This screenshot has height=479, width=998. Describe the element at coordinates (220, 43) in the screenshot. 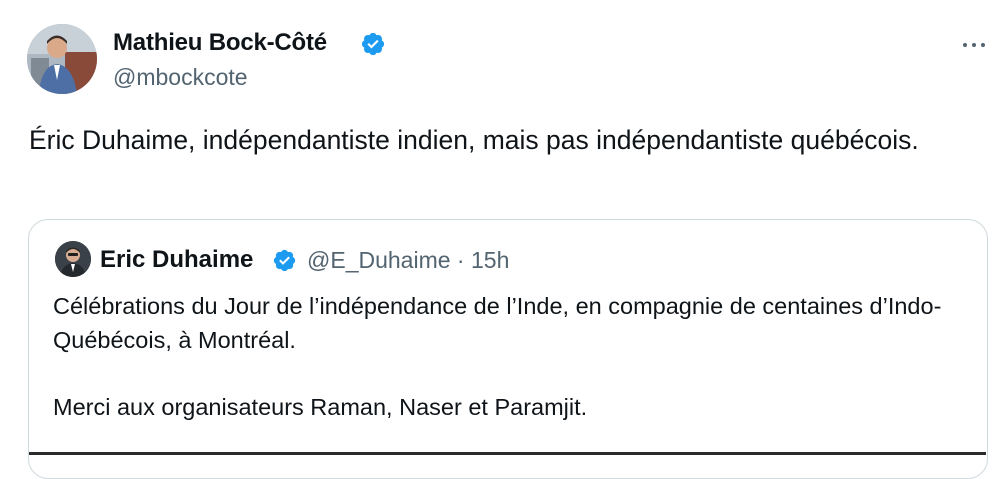

I see `author-name: Mathieu Bock-Côté` at that location.